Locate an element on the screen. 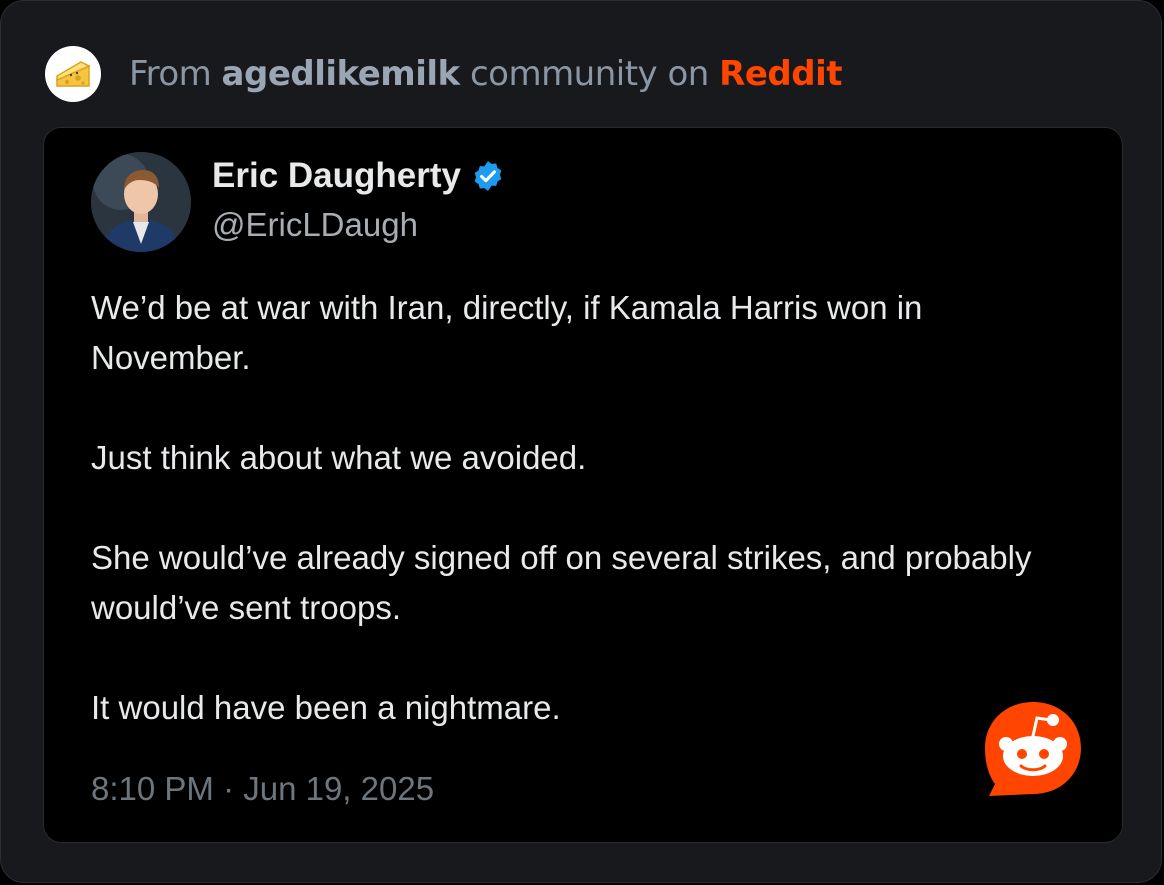 The image size is (1164, 885). avatar is located at coordinates (141, 202).